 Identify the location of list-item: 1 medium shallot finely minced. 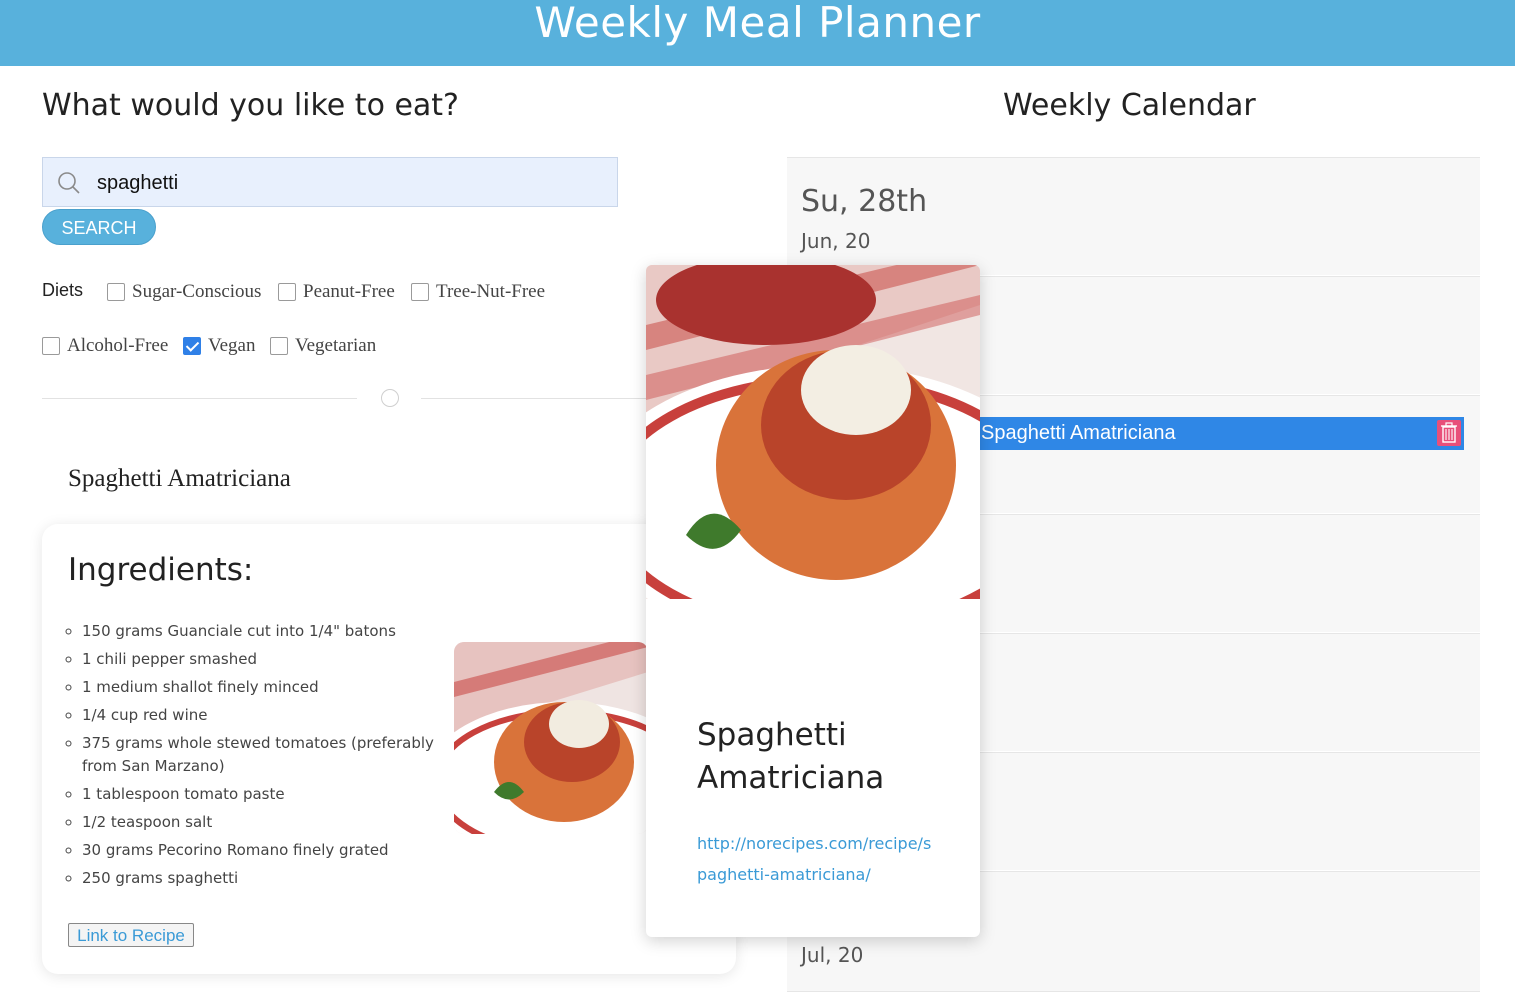
(272, 687).